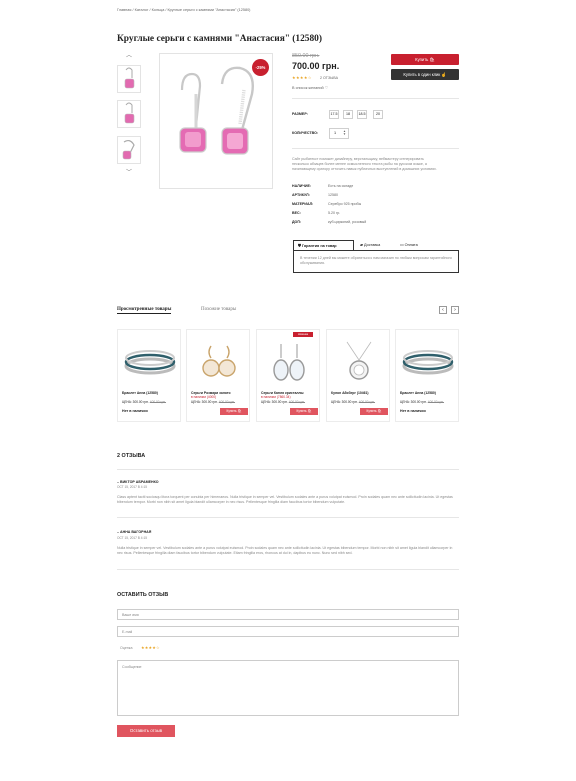 The width and height of the screenshot is (576, 781). What do you see at coordinates (411, 245) in the screenshot?
I see `tab-label: Оплата` at bounding box center [411, 245].